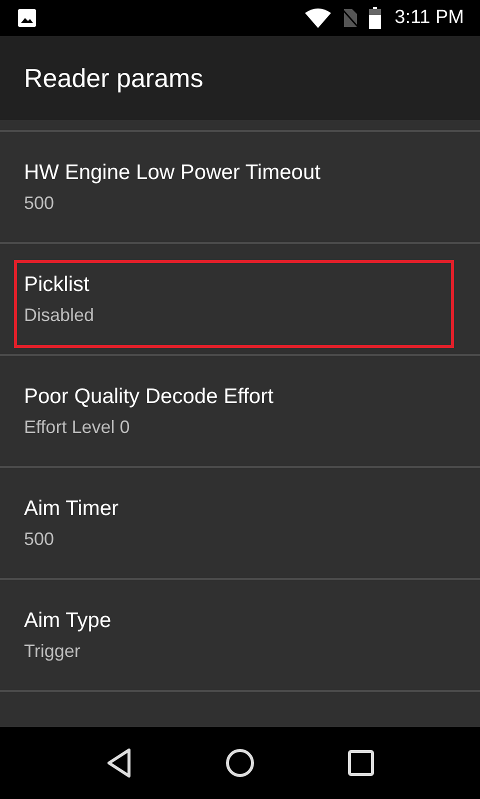  Describe the element at coordinates (149, 396) in the screenshot. I see `setting-title: Poor Quality Decode Effort` at that location.